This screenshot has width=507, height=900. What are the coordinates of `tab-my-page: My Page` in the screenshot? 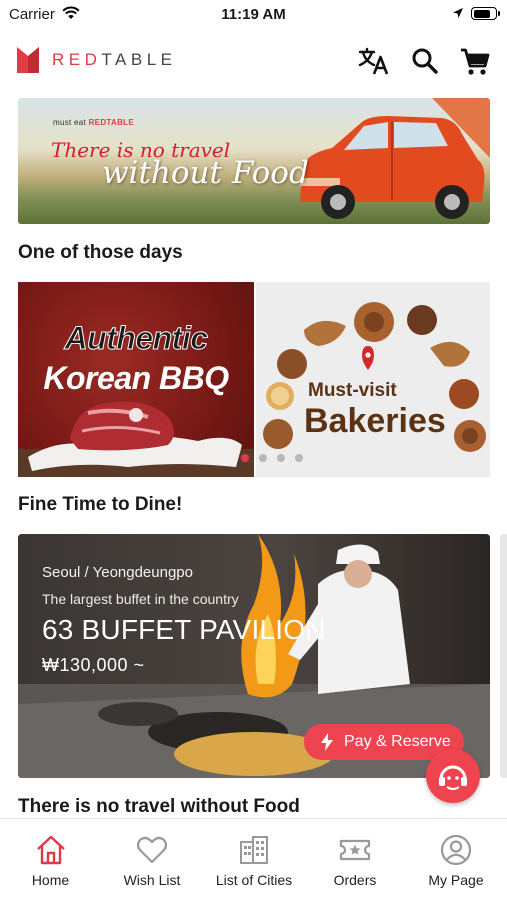 It's located at (456, 859).